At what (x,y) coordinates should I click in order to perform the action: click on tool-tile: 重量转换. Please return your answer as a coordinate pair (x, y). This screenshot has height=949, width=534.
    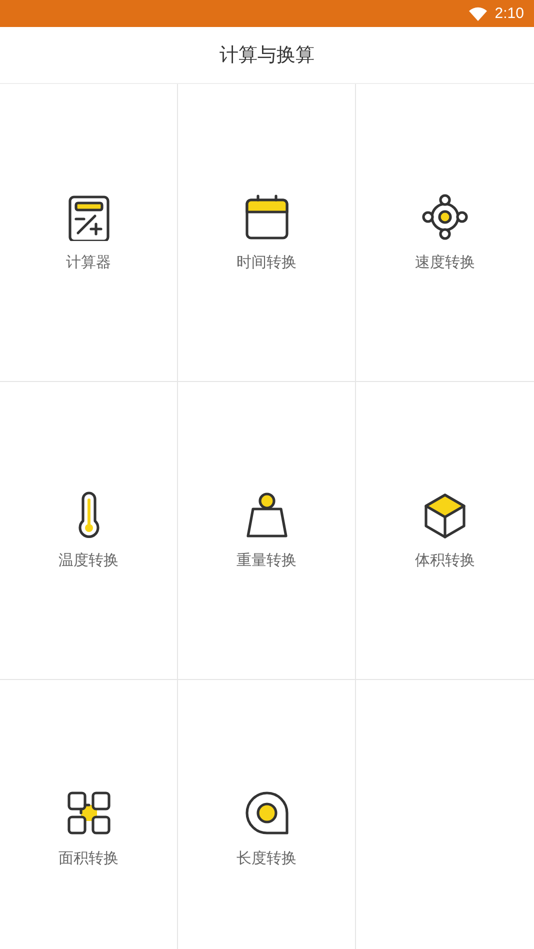
    Looking at the image, I should click on (267, 531).